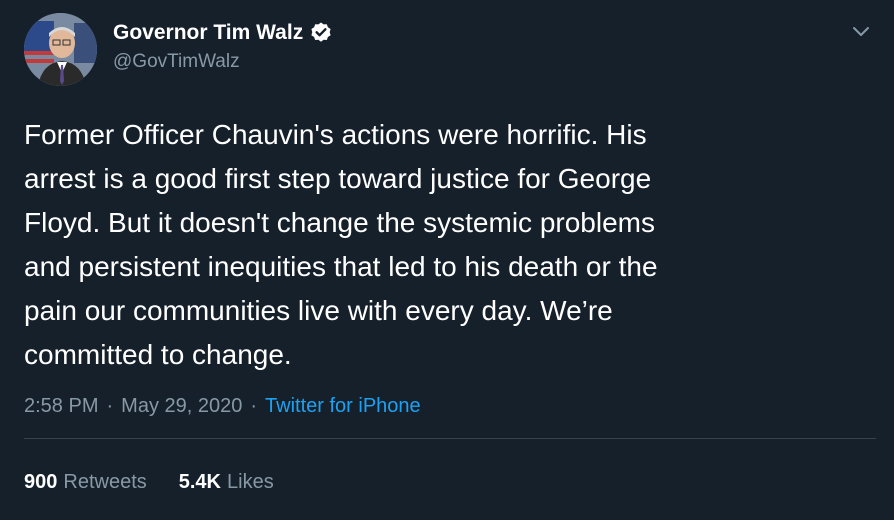 This screenshot has width=894, height=520. What do you see at coordinates (226, 482) in the screenshot?
I see `likes-stat: 5.4K Likes` at bounding box center [226, 482].